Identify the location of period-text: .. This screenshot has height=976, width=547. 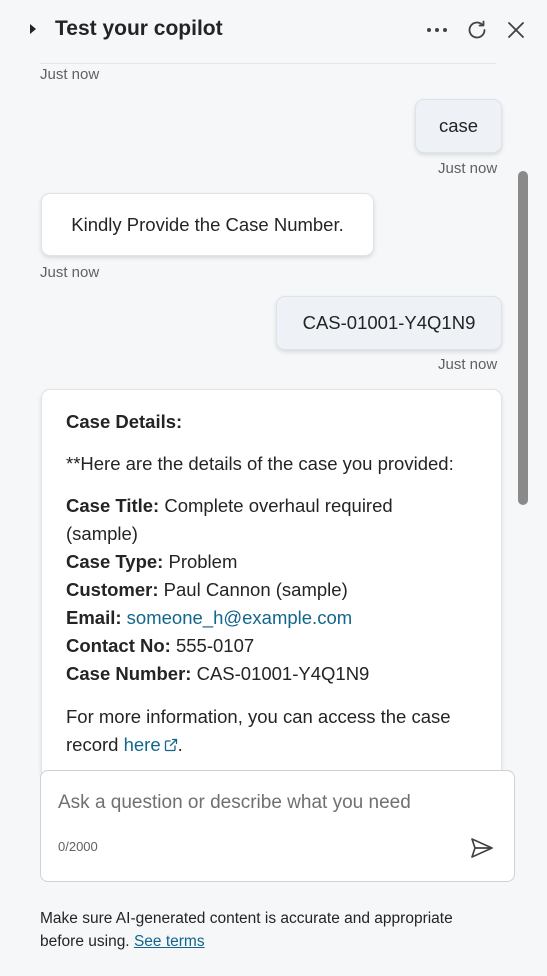
(180, 744).